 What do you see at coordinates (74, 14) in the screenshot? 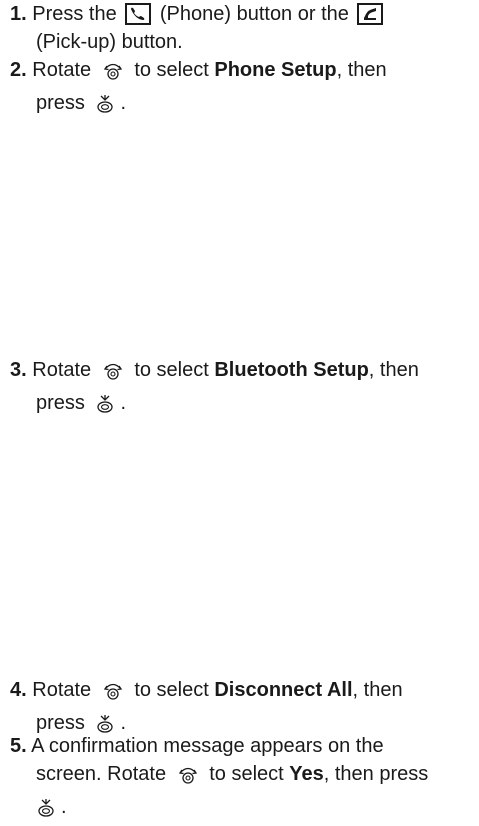
I see `step-text: Press the` at bounding box center [74, 14].